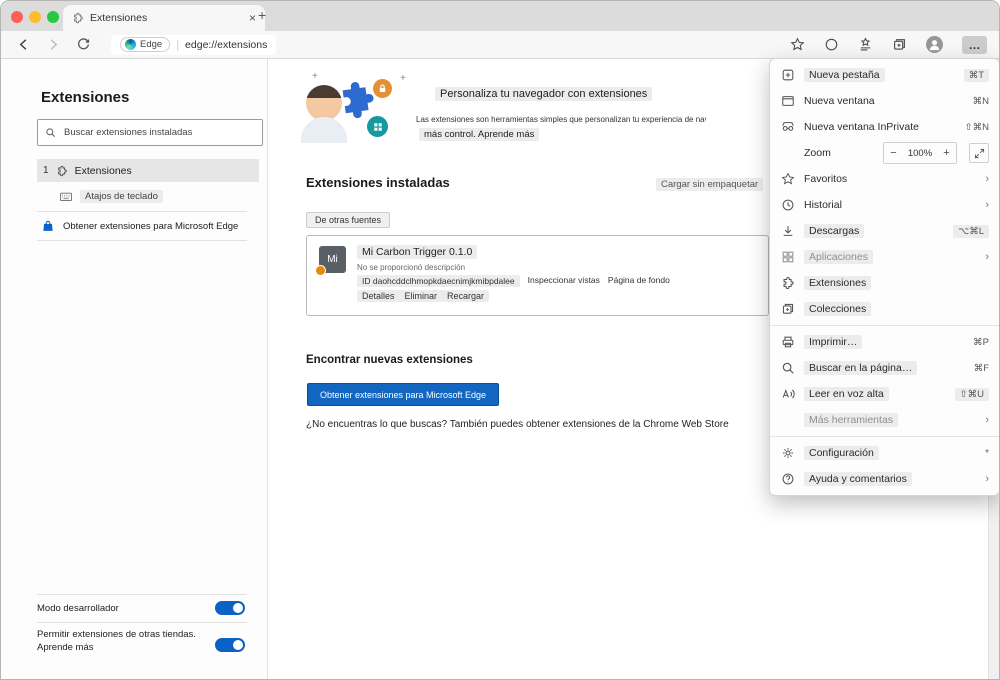 Image resolution: width=1000 pixels, height=680 pixels. What do you see at coordinates (103, 170) in the screenshot?
I see `sidebar-item-label: Extensiones` at bounding box center [103, 170].